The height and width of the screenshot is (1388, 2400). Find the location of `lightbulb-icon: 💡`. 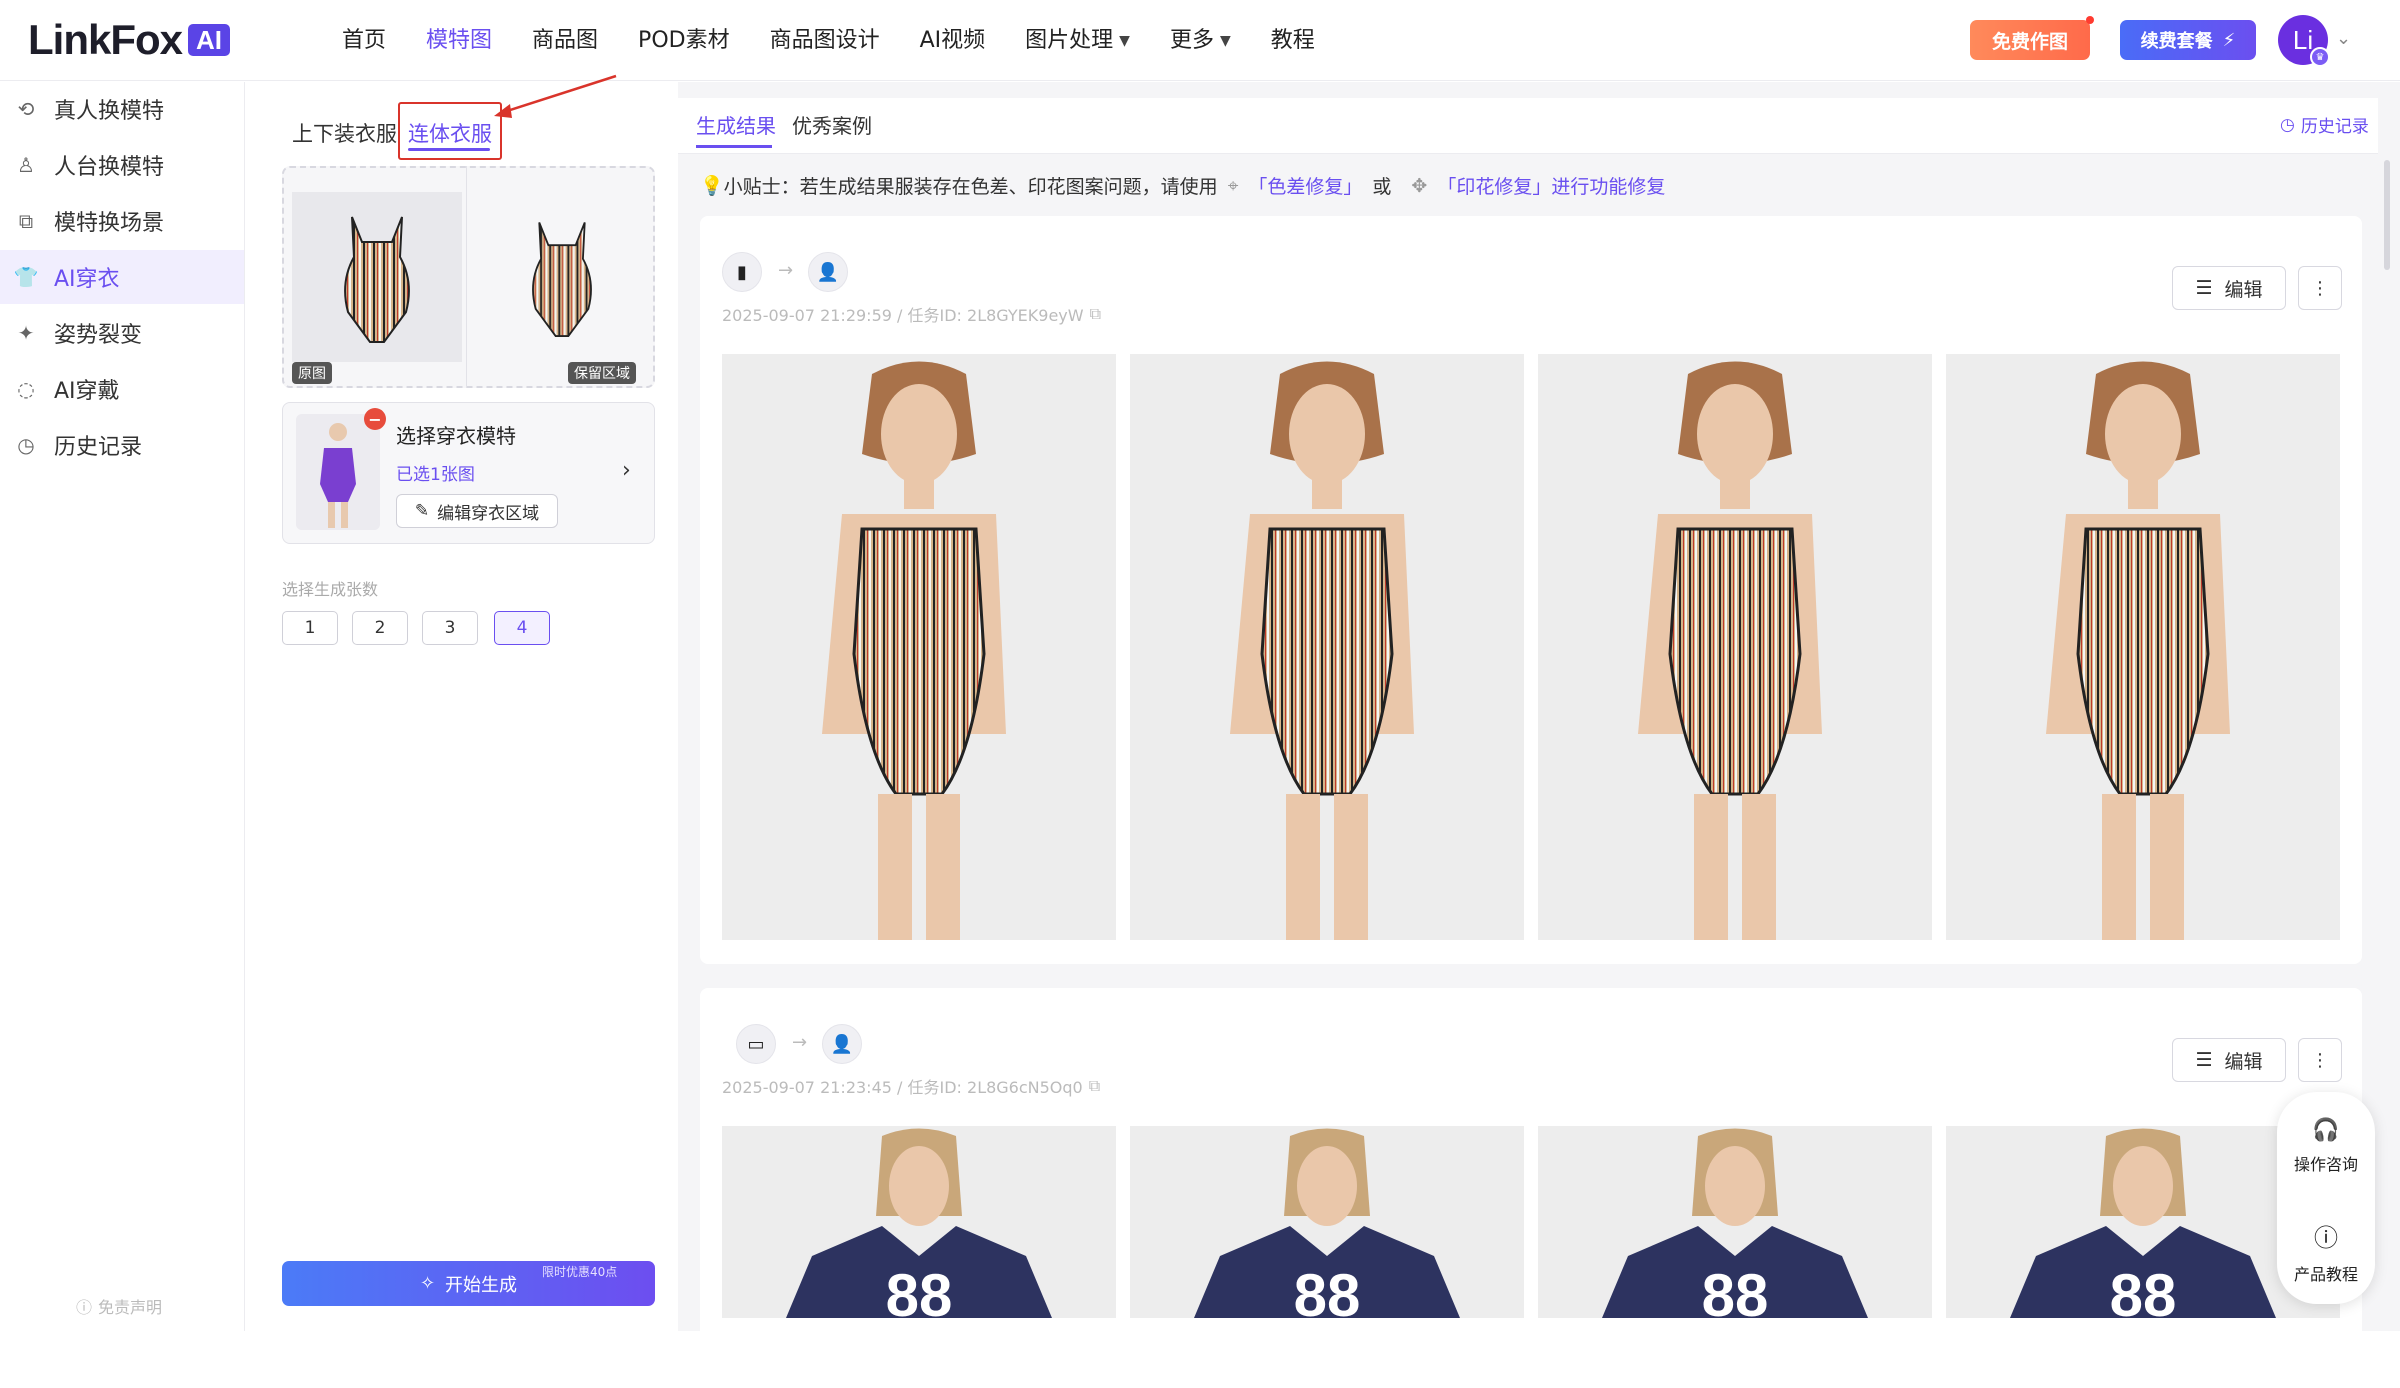

lightbulb-icon: 💡 is located at coordinates (712, 186).